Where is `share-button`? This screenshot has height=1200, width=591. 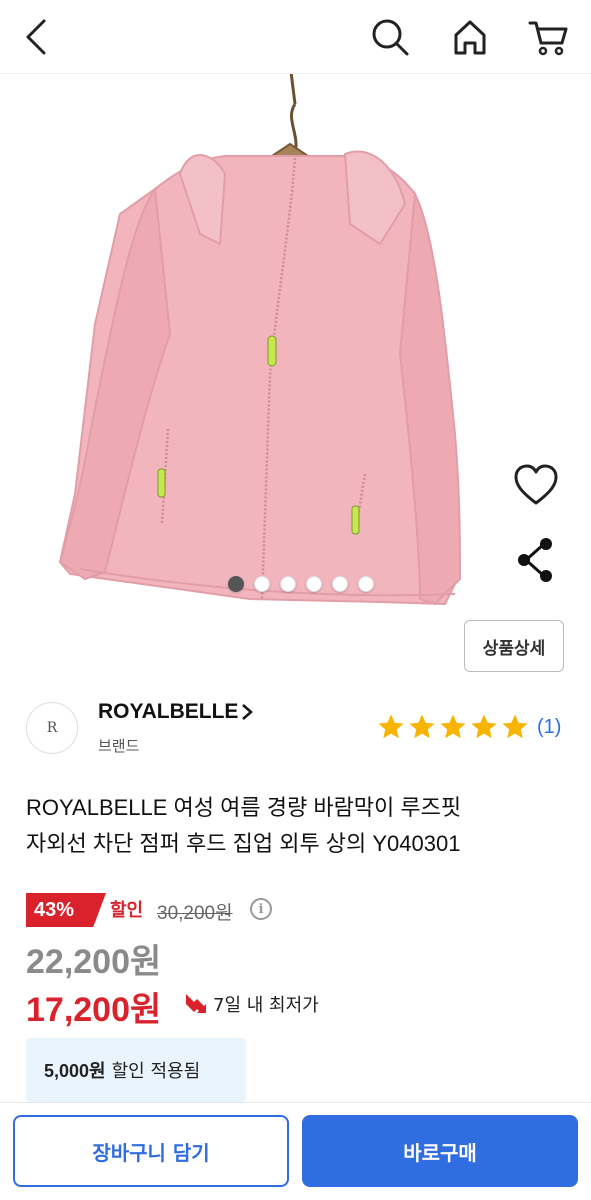 share-button is located at coordinates (536, 560).